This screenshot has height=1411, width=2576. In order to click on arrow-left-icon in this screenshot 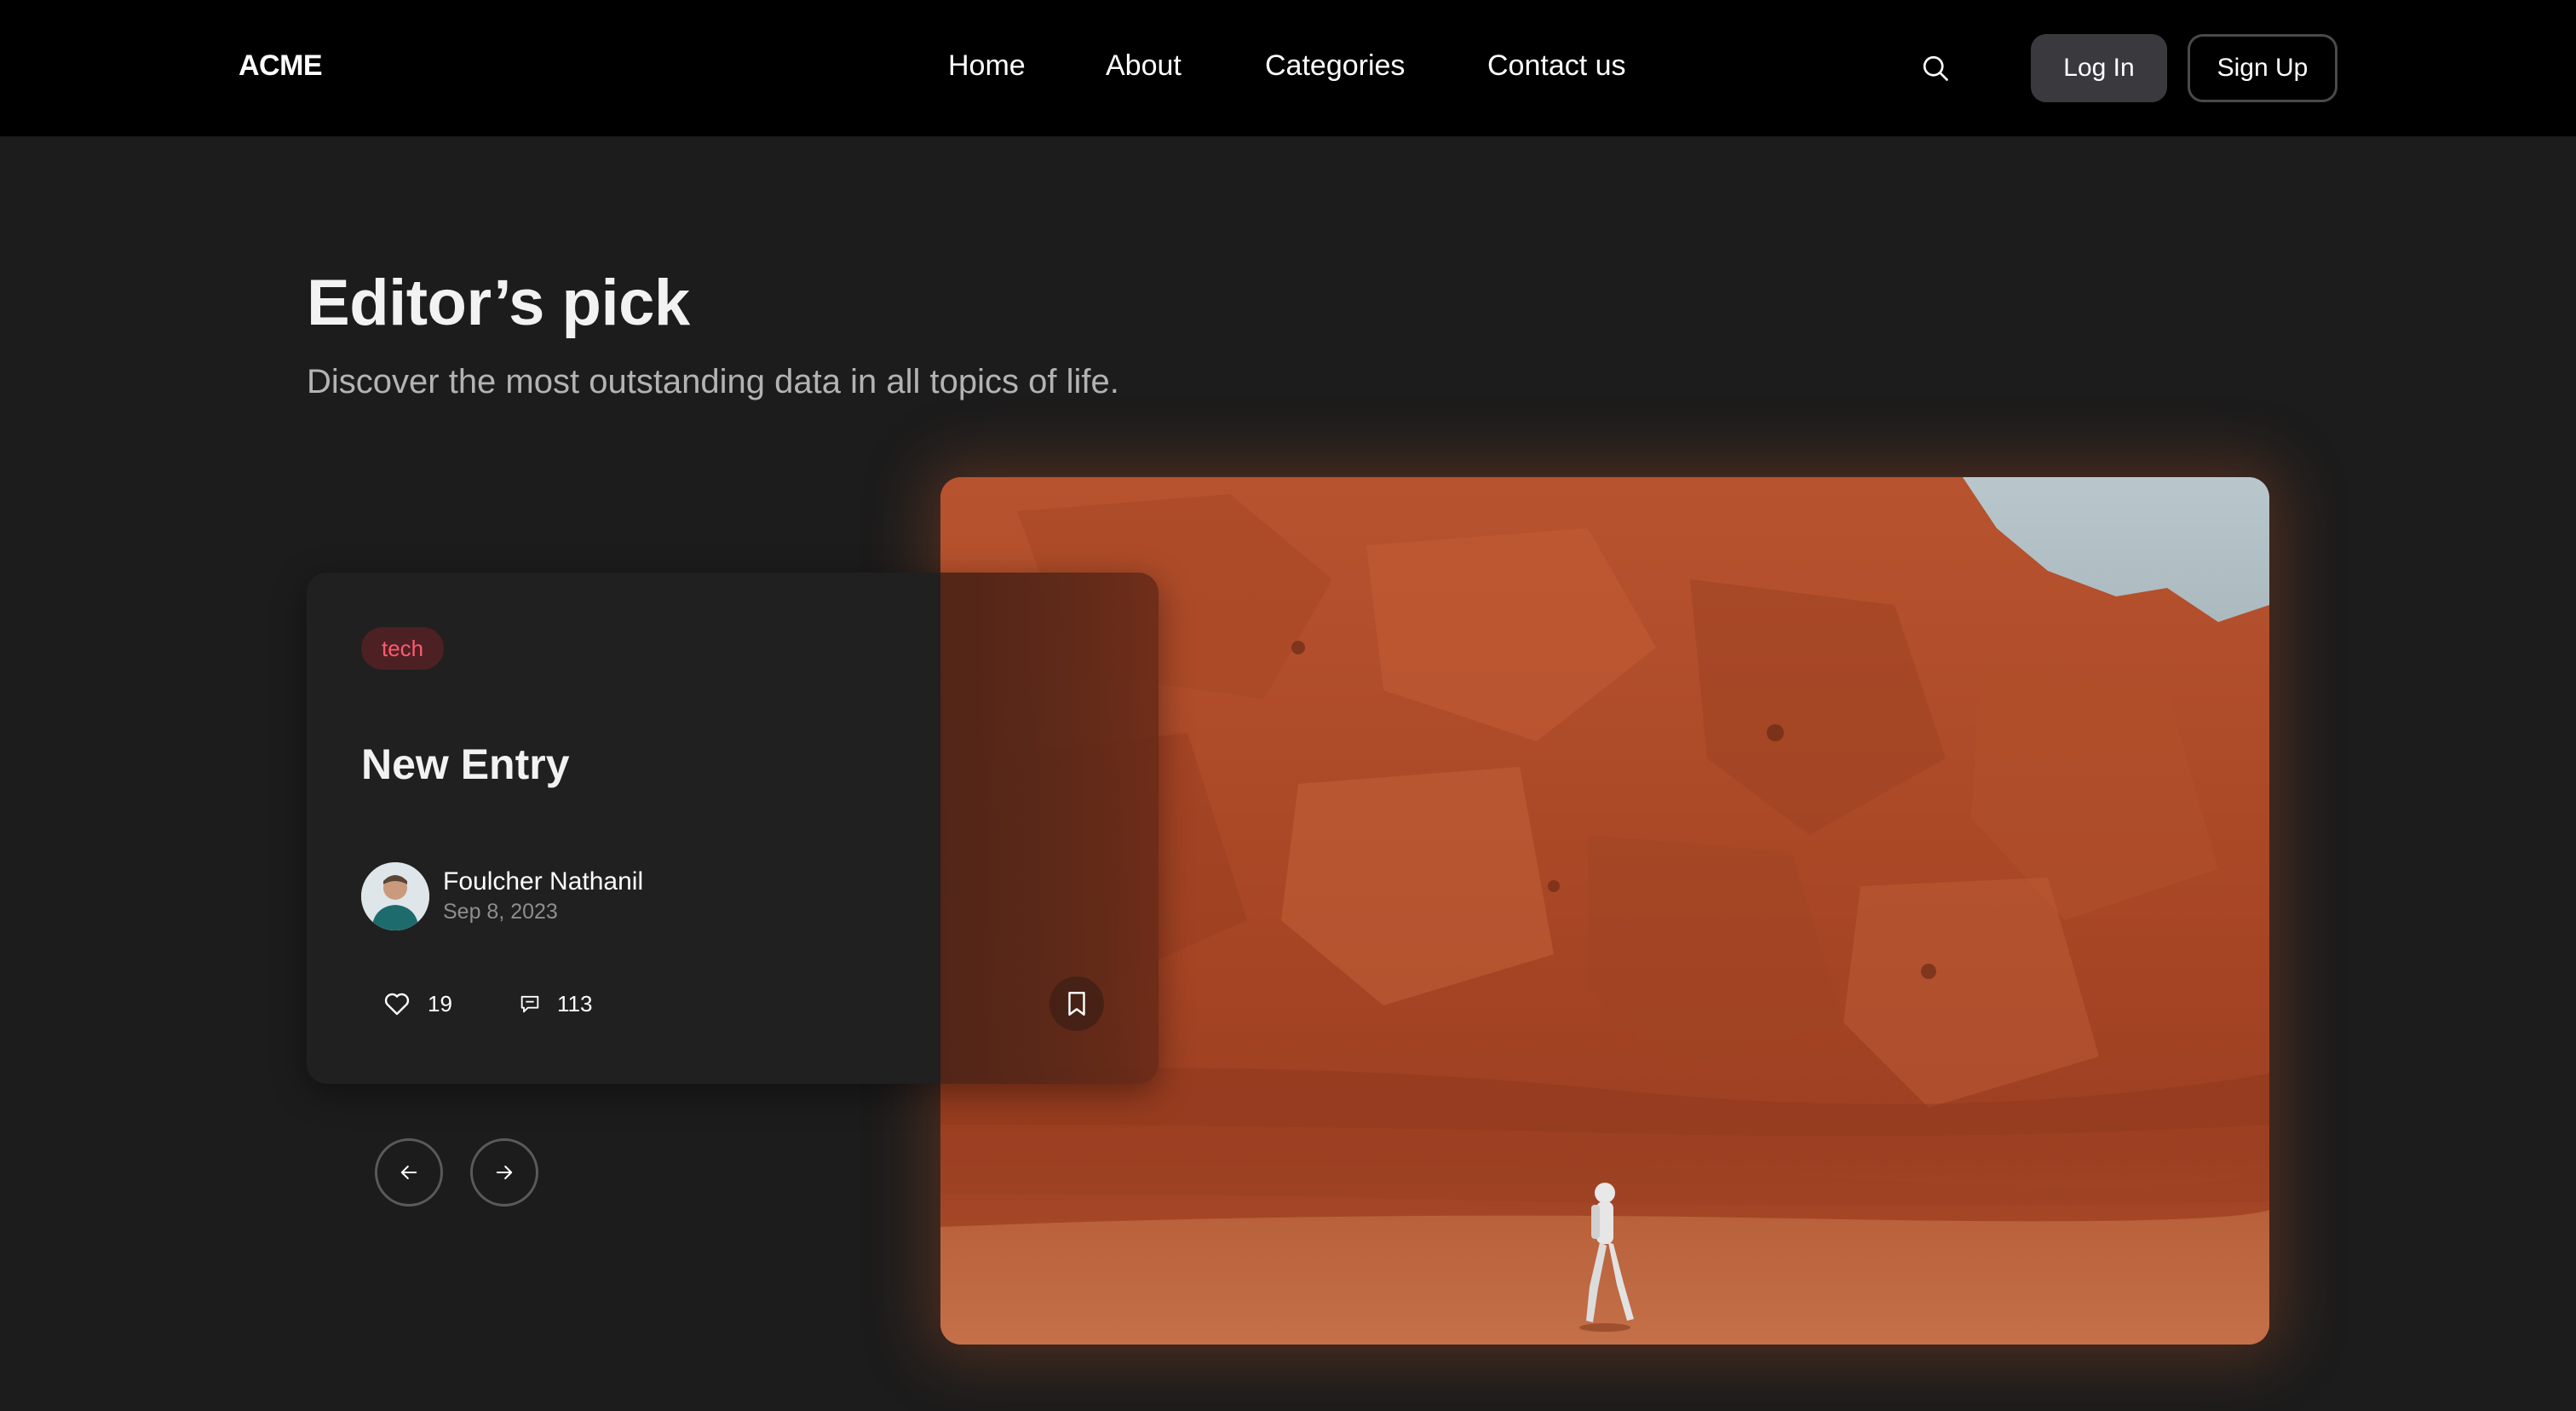, I will do `click(409, 1172)`.